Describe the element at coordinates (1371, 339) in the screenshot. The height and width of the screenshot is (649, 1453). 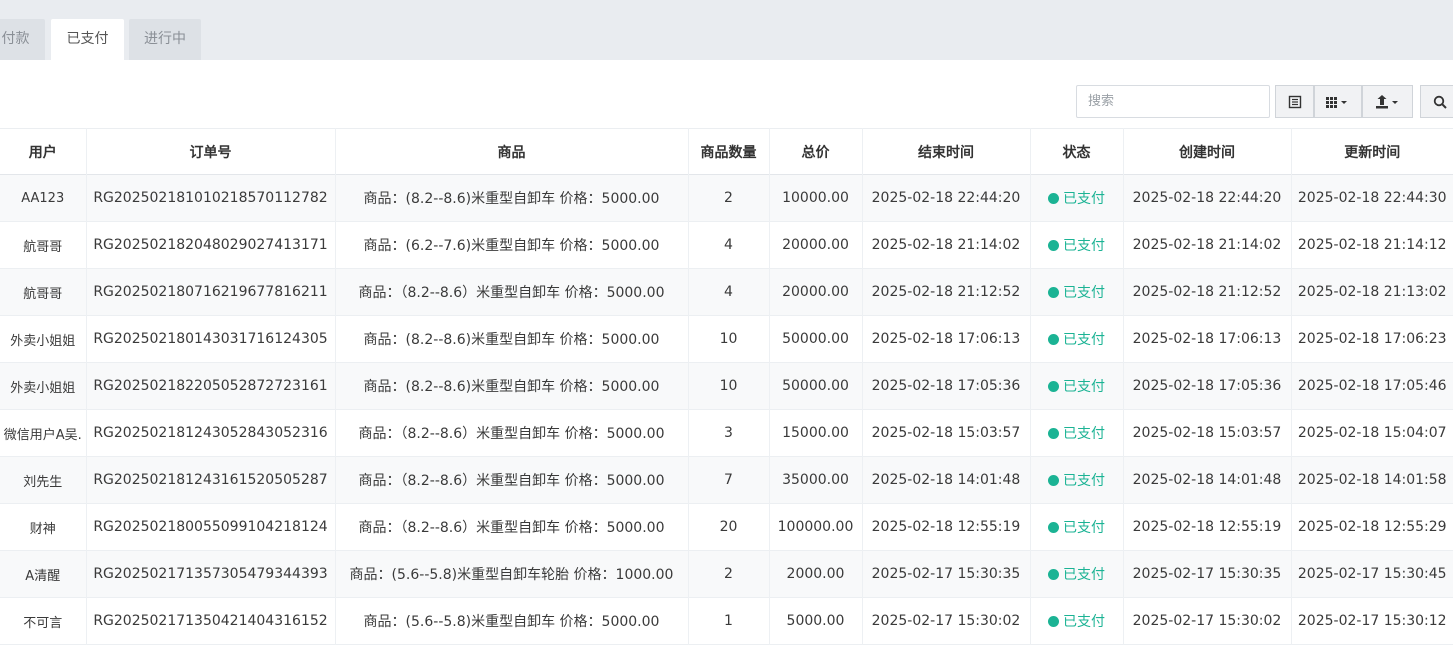
I see `updated-time-cell: 2025-02-18 17:06:23` at that location.